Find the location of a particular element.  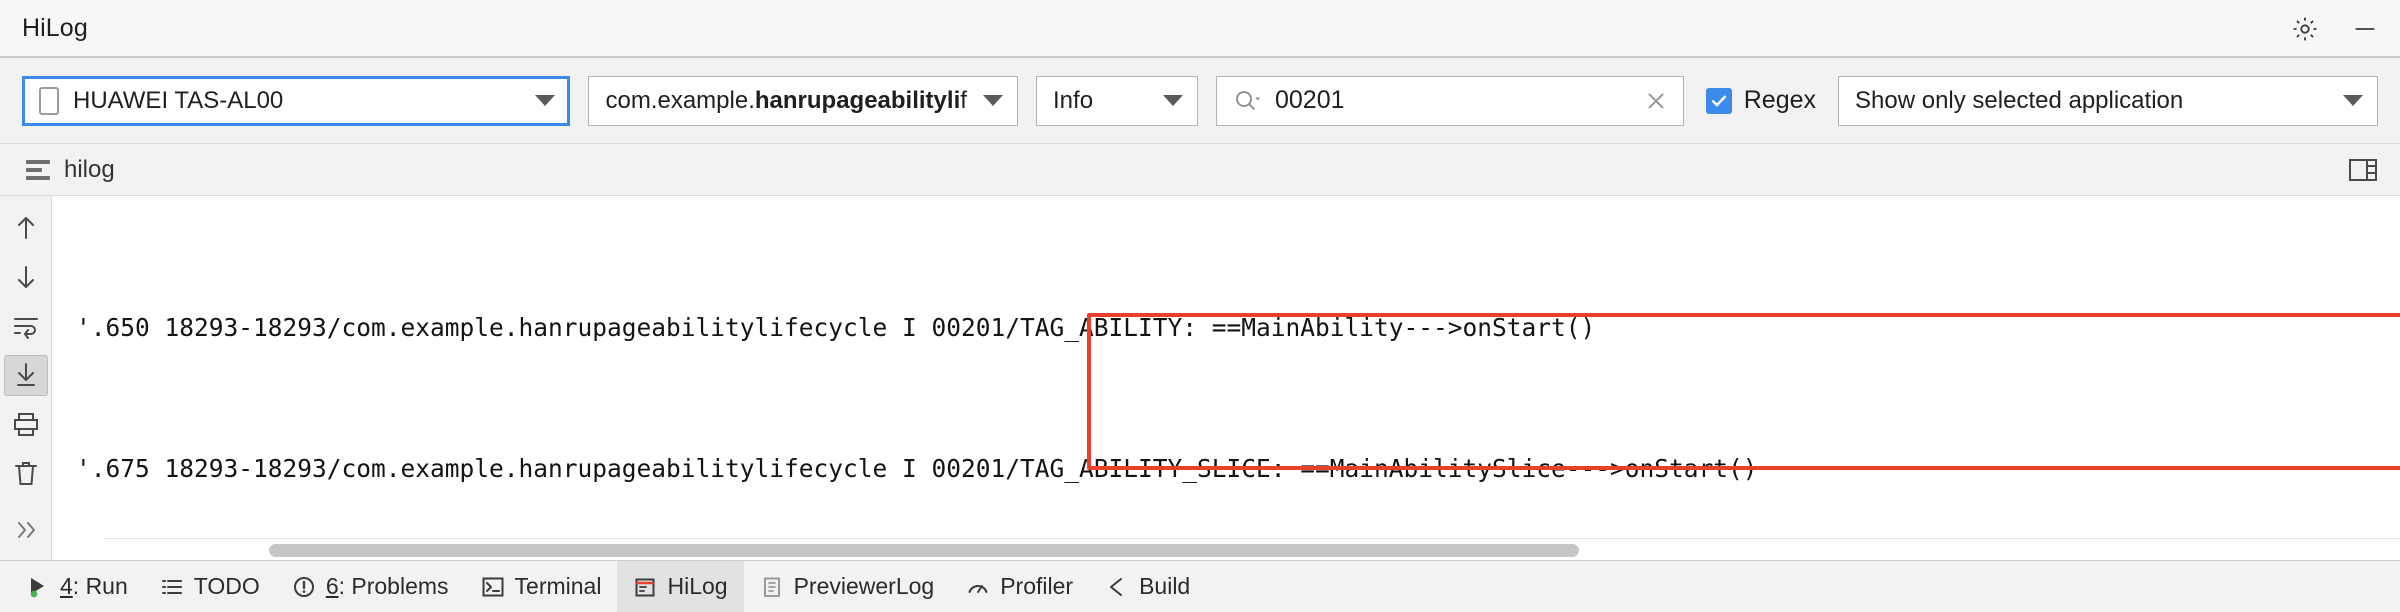

tab-hilog-label: hilog is located at coordinates (89, 169).